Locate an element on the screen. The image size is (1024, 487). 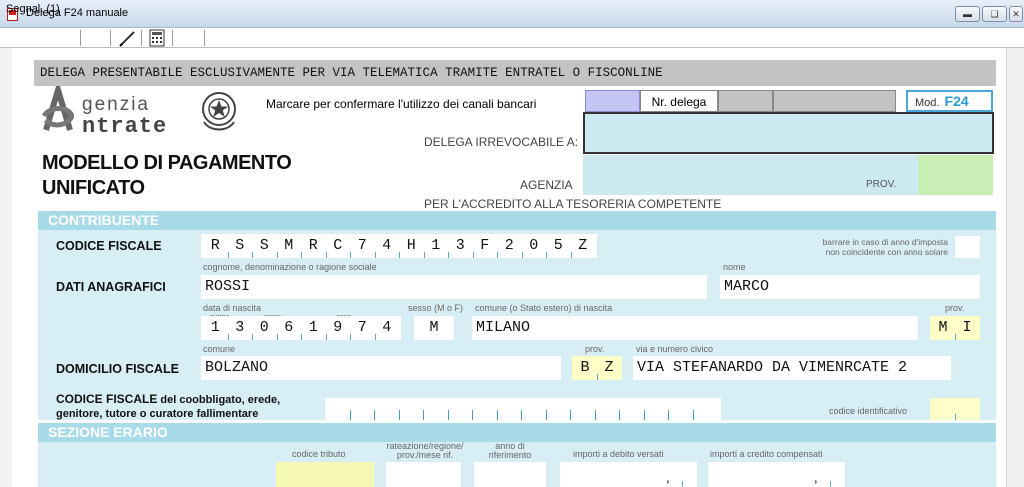
rateazione-caption-line2: prov./mese rif. is located at coordinates (425, 455).